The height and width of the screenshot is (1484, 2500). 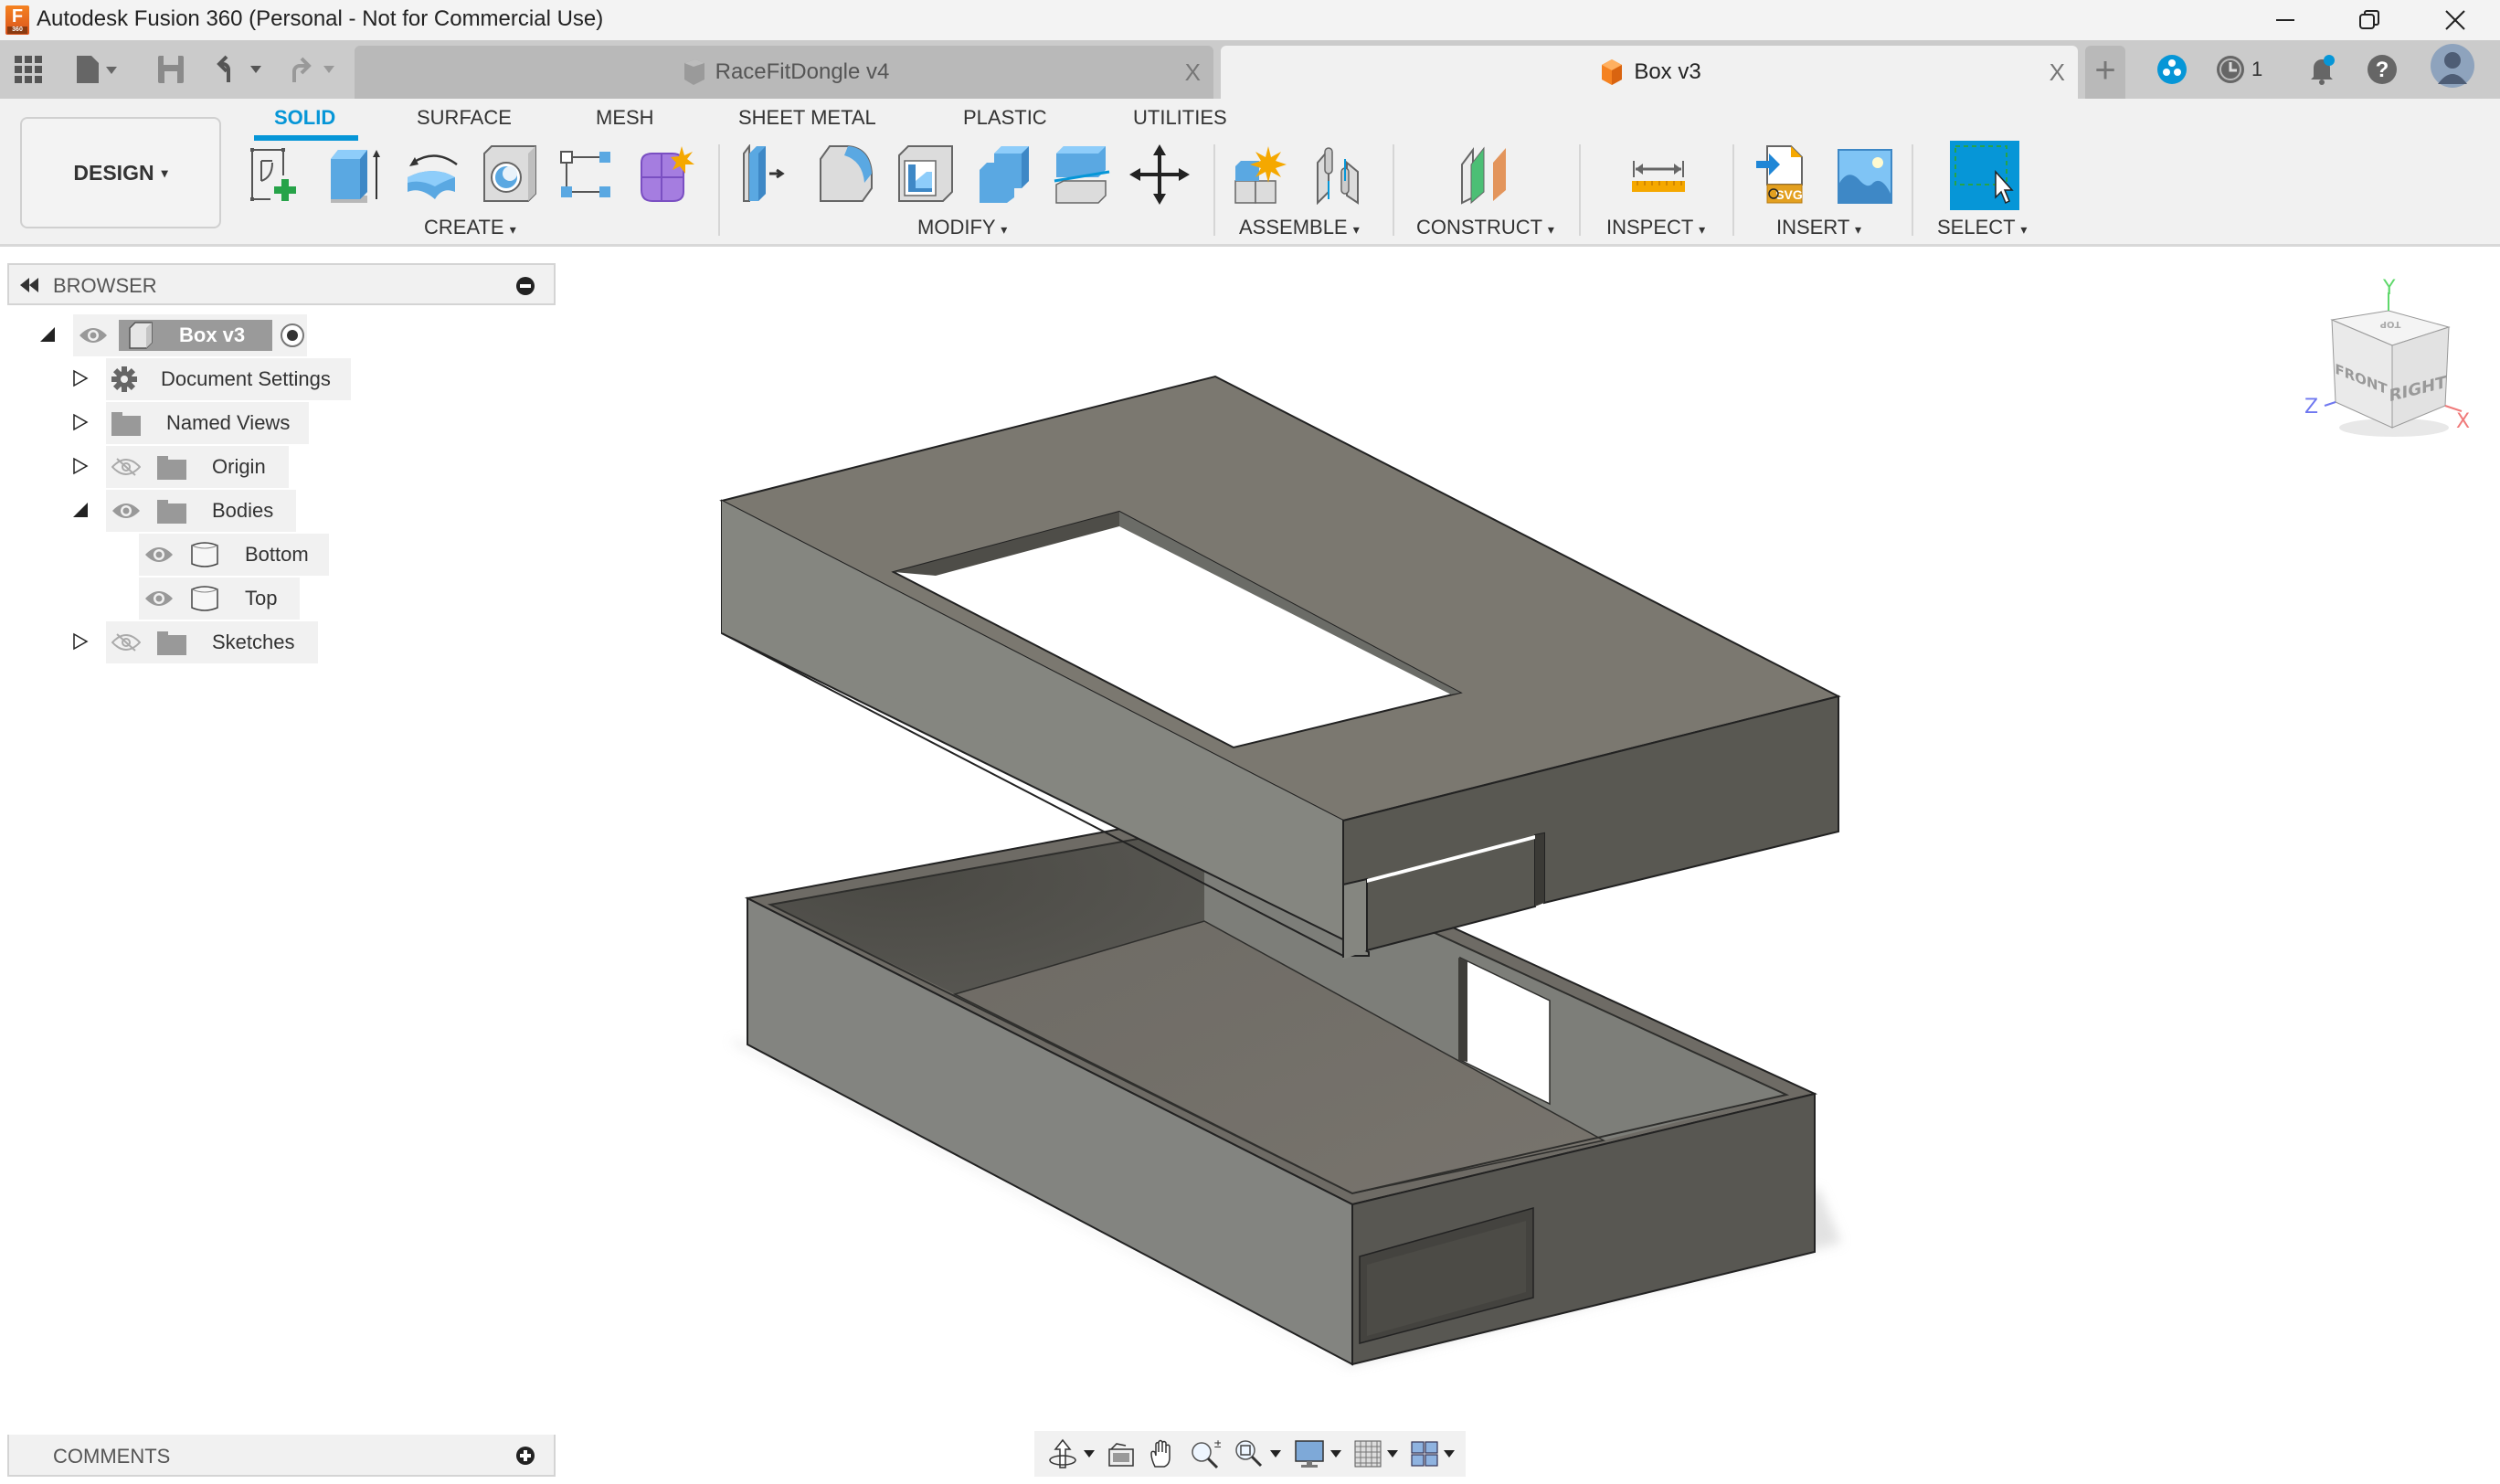 I want to click on viewports-button, so click(x=1433, y=1454).